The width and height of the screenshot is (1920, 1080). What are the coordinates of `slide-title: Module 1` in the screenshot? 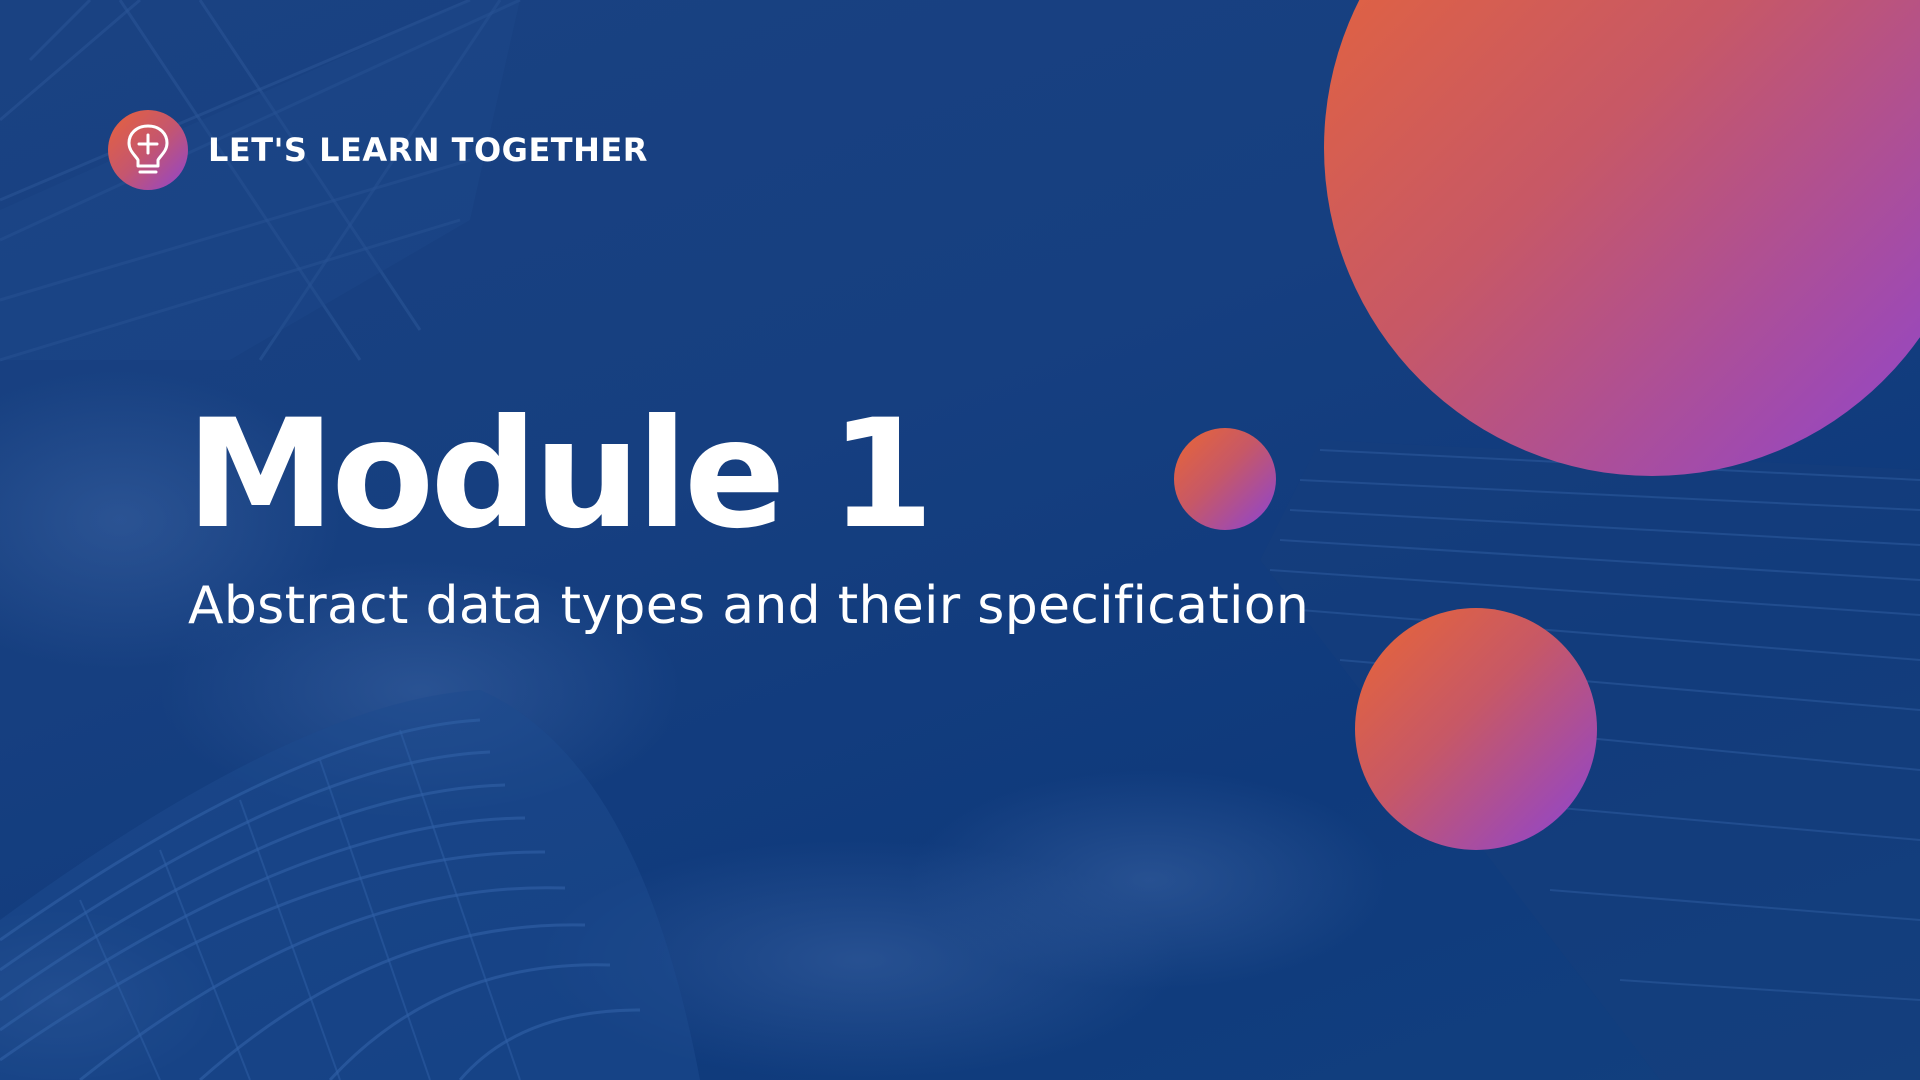 It's located at (560, 475).